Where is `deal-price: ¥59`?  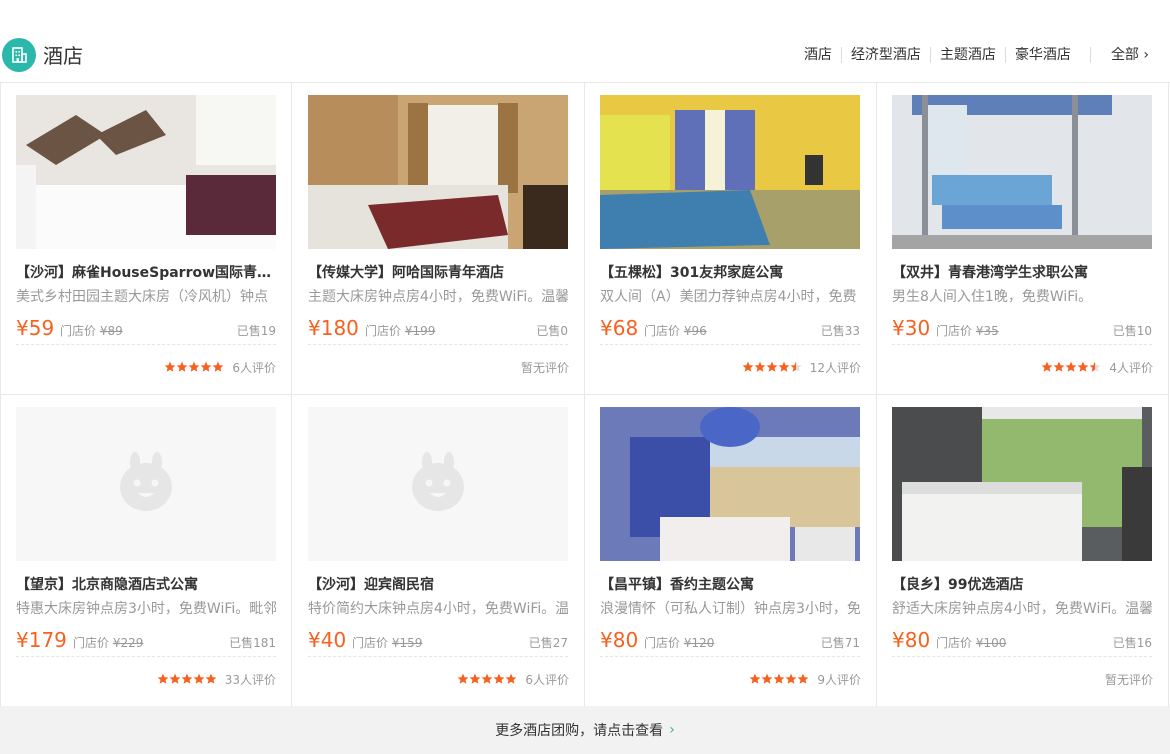 deal-price: ¥59 is located at coordinates (35, 328).